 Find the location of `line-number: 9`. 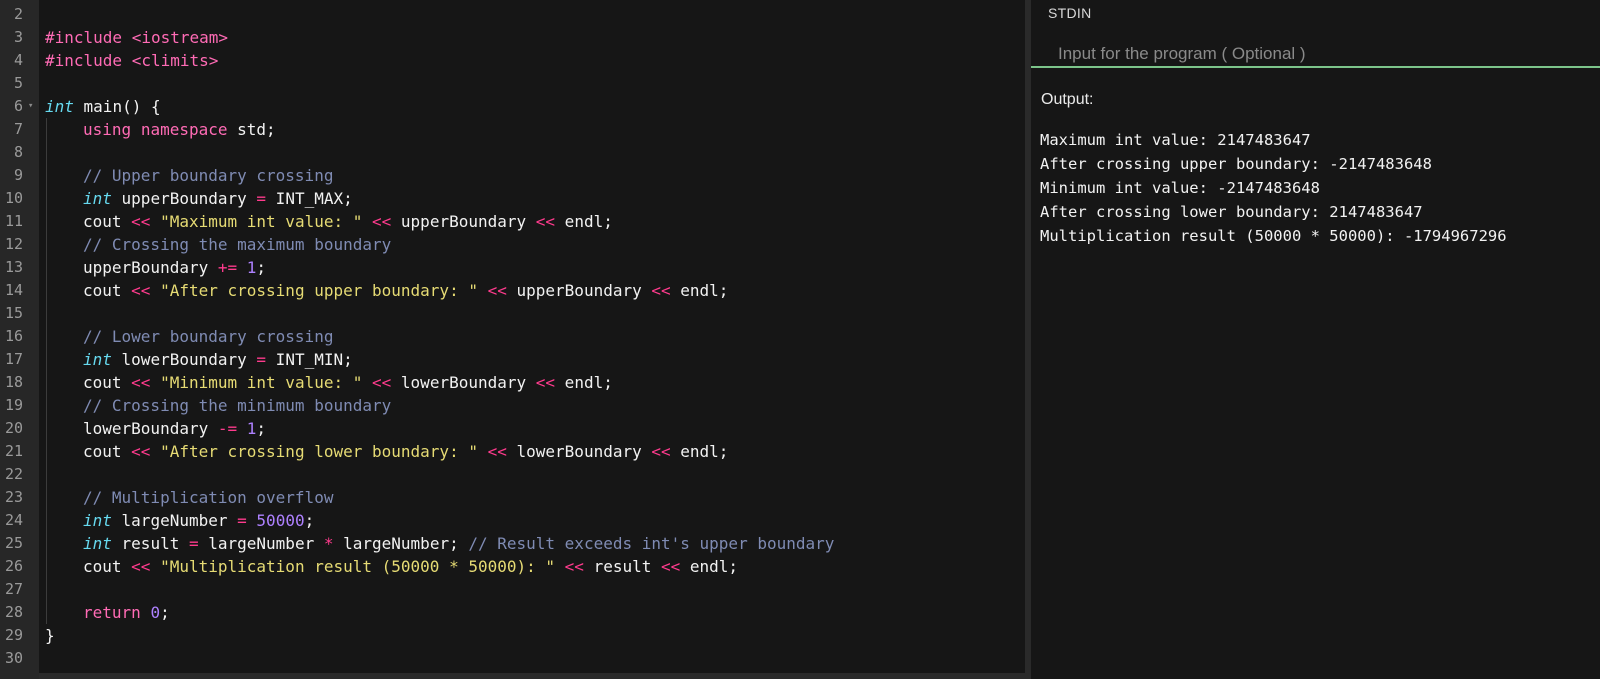

line-number: 9 is located at coordinates (18, 175).